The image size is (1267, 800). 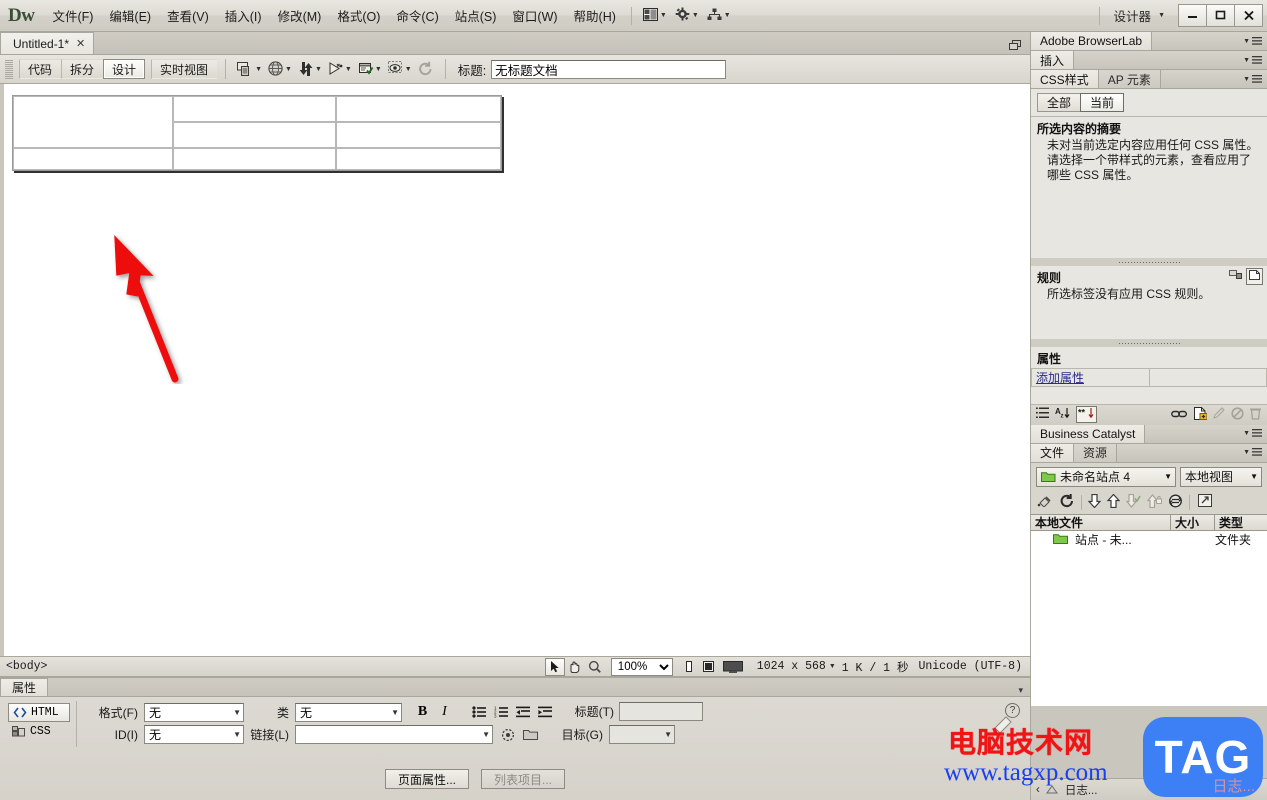 I want to click on menu-site: 站点(S), so click(x=476, y=15).